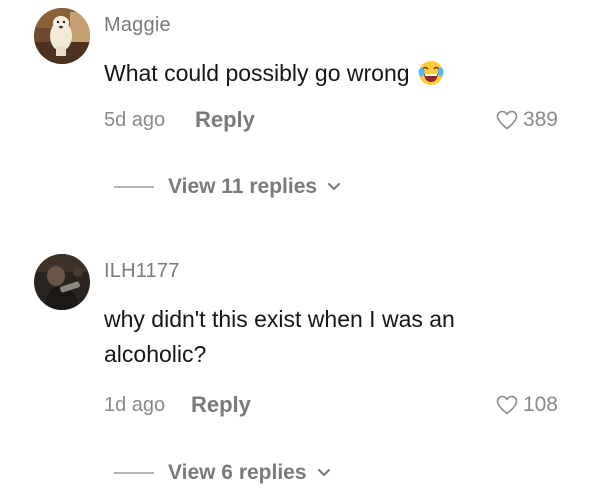 The image size is (600, 501). I want to click on comment-text: What could possibly go wrong, so click(324, 76).